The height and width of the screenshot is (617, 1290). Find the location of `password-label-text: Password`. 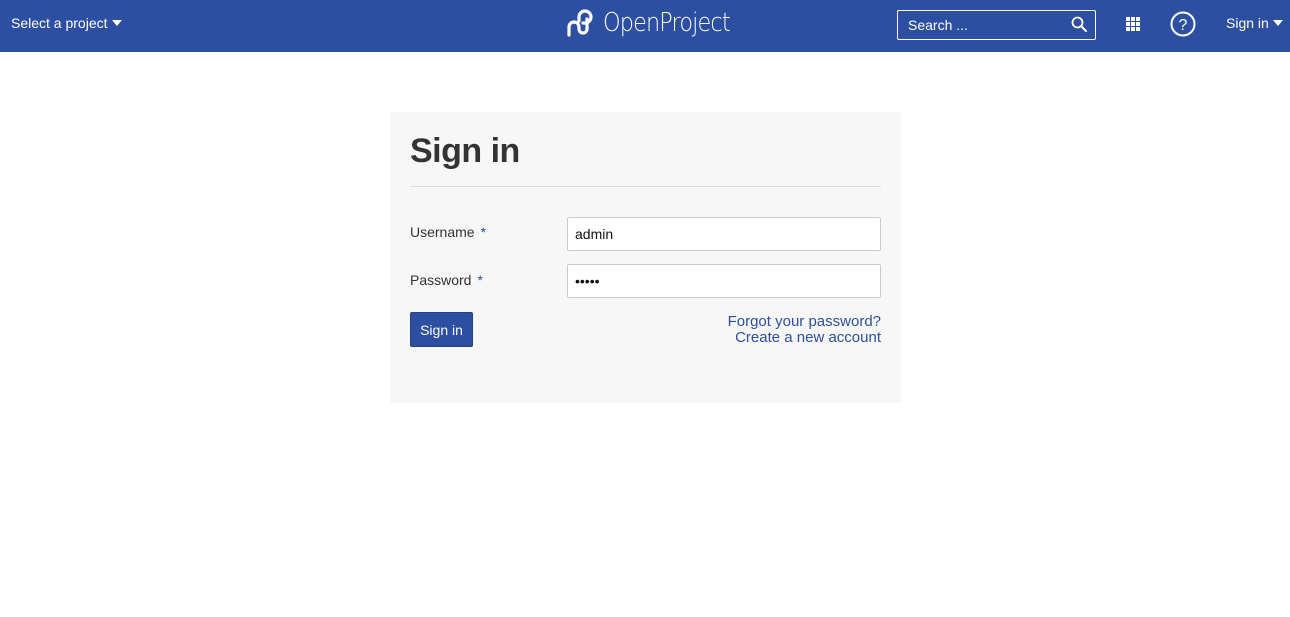

password-label-text: Password is located at coordinates (441, 280).